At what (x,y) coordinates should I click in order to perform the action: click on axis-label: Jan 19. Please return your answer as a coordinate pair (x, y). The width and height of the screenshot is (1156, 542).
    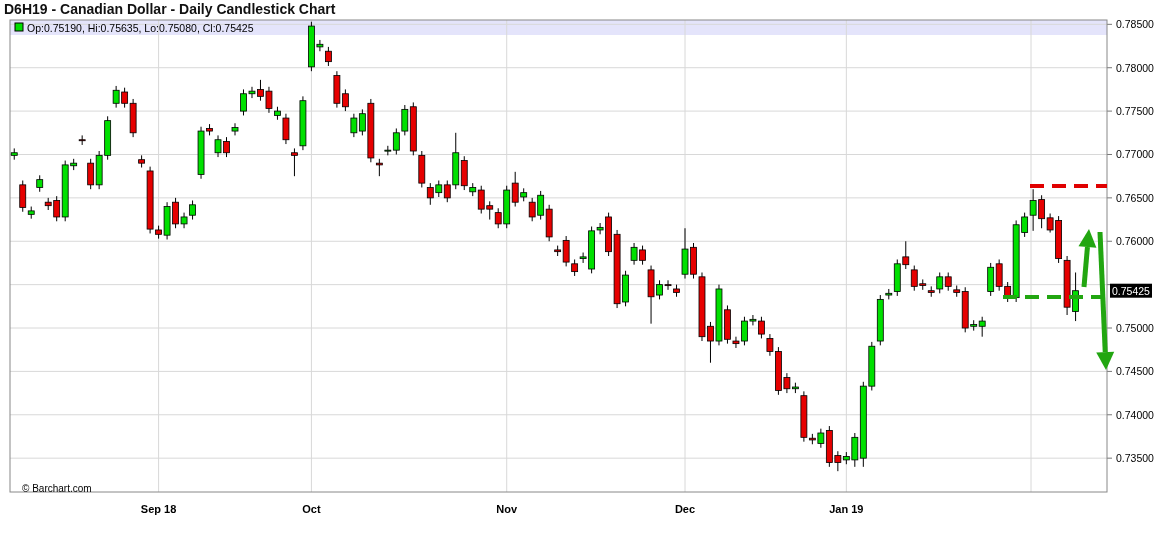
    Looking at the image, I should click on (846, 509).